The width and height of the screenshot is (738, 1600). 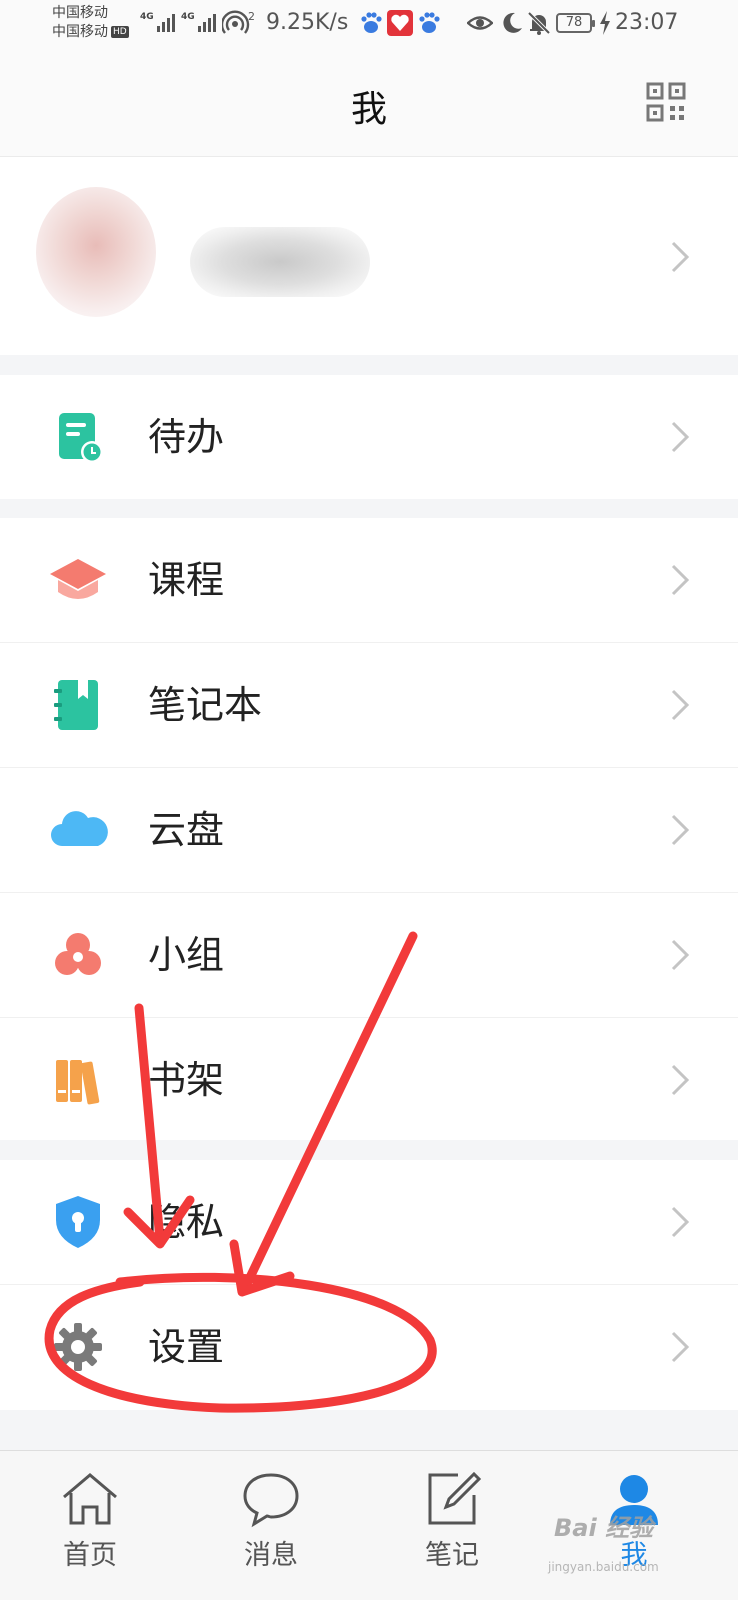 What do you see at coordinates (480, 23) in the screenshot?
I see `eye-icon` at bounding box center [480, 23].